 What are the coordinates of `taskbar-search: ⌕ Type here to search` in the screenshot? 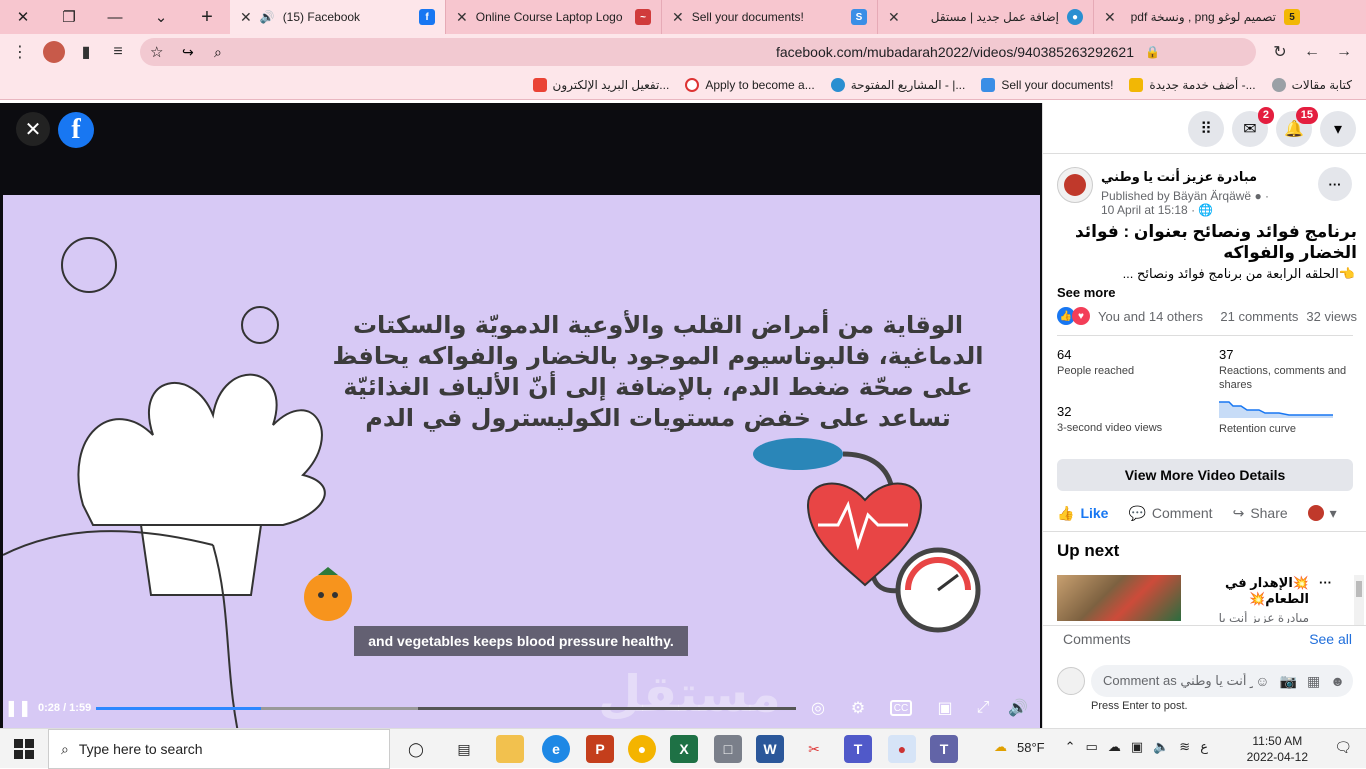 It's located at (219, 749).